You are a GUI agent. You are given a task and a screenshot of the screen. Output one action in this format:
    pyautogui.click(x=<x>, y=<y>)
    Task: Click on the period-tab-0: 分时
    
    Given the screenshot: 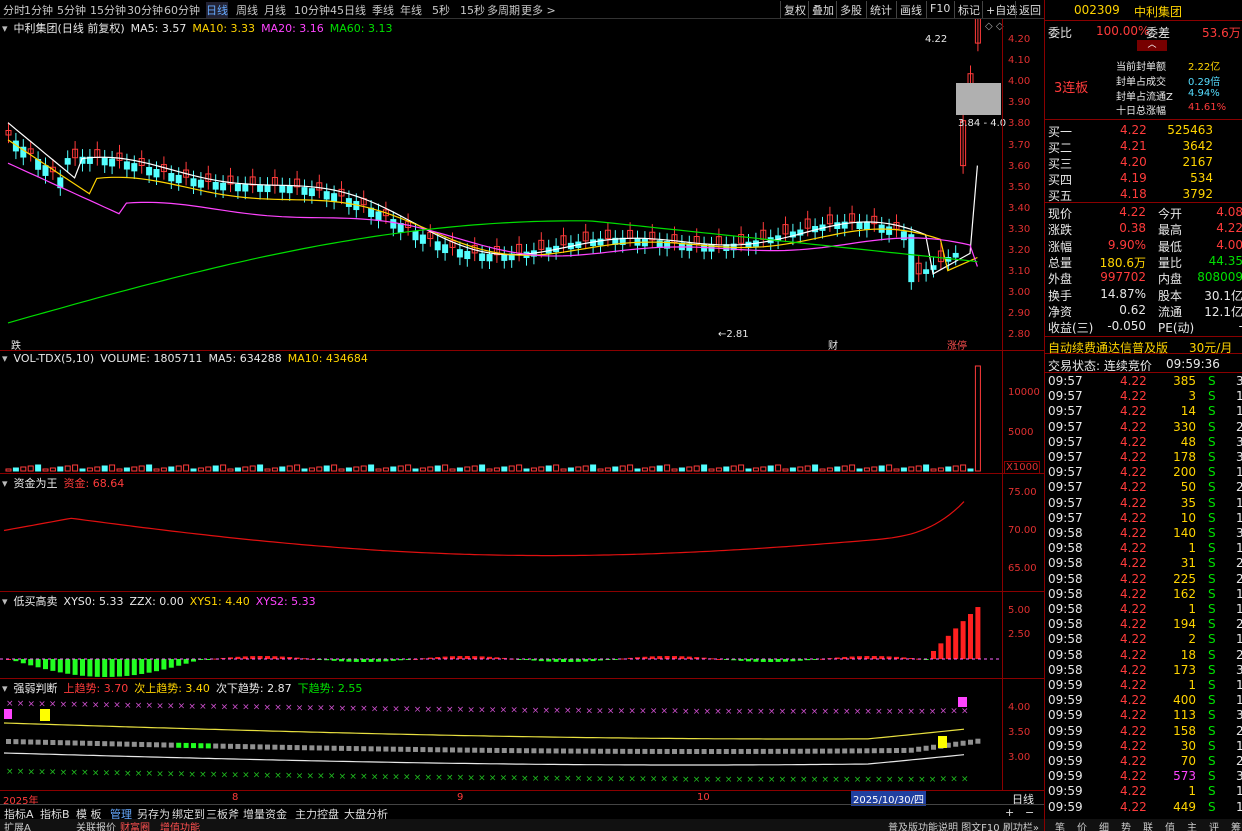 What is the action you would take?
    pyautogui.click(x=14, y=10)
    